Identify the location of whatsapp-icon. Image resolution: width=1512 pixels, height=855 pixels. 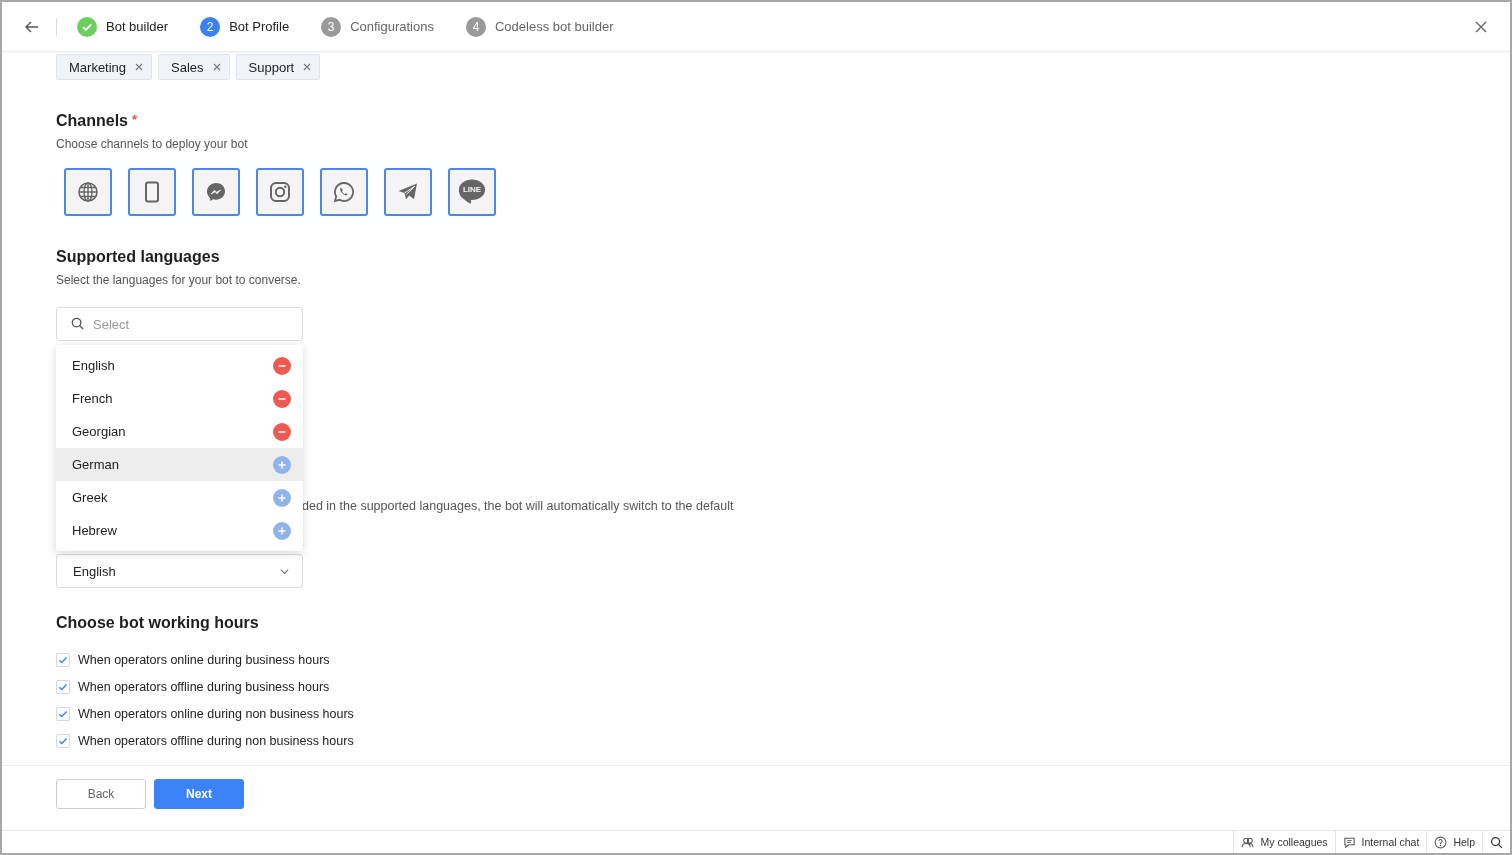
(344, 192).